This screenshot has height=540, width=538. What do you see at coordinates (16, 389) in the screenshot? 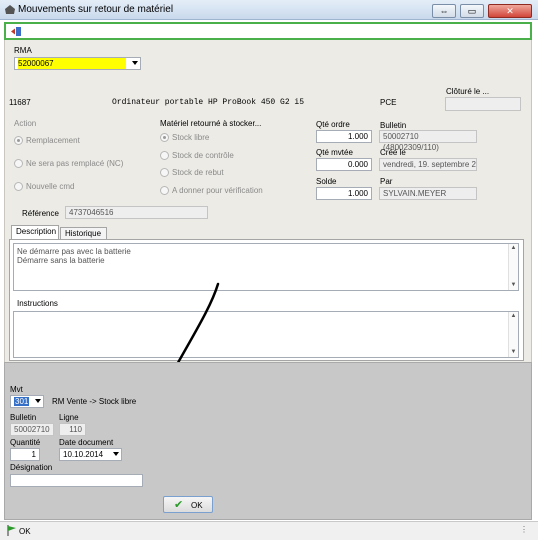
I see `mvt-label: Mvt` at bounding box center [16, 389].